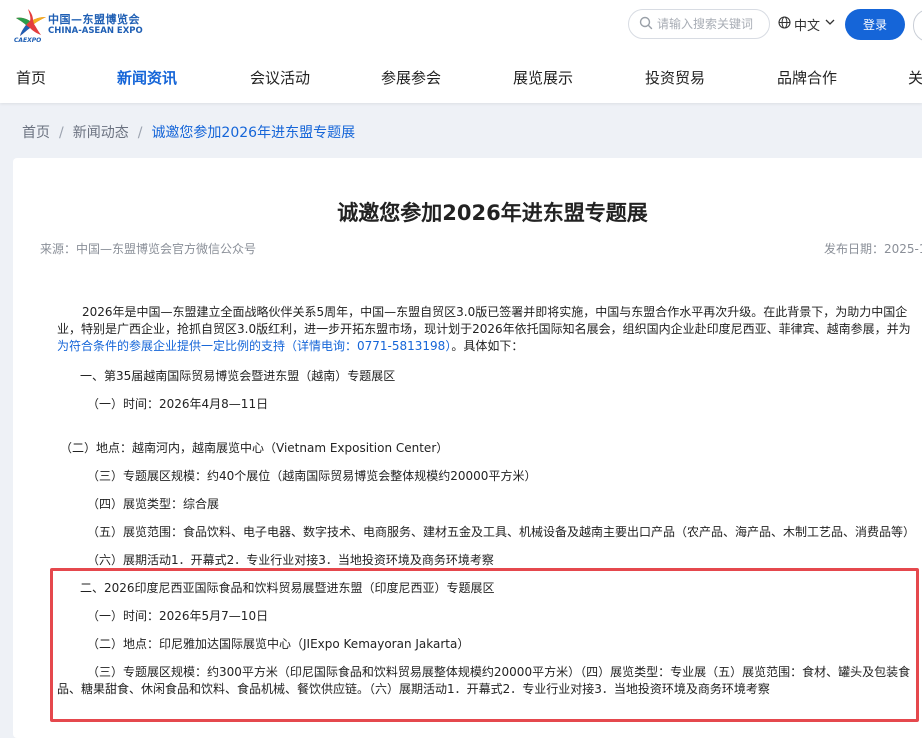 Image resolution: width=922 pixels, height=738 pixels. Describe the element at coordinates (784, 22) in the screenshot. I see `globe-icon` at that location.